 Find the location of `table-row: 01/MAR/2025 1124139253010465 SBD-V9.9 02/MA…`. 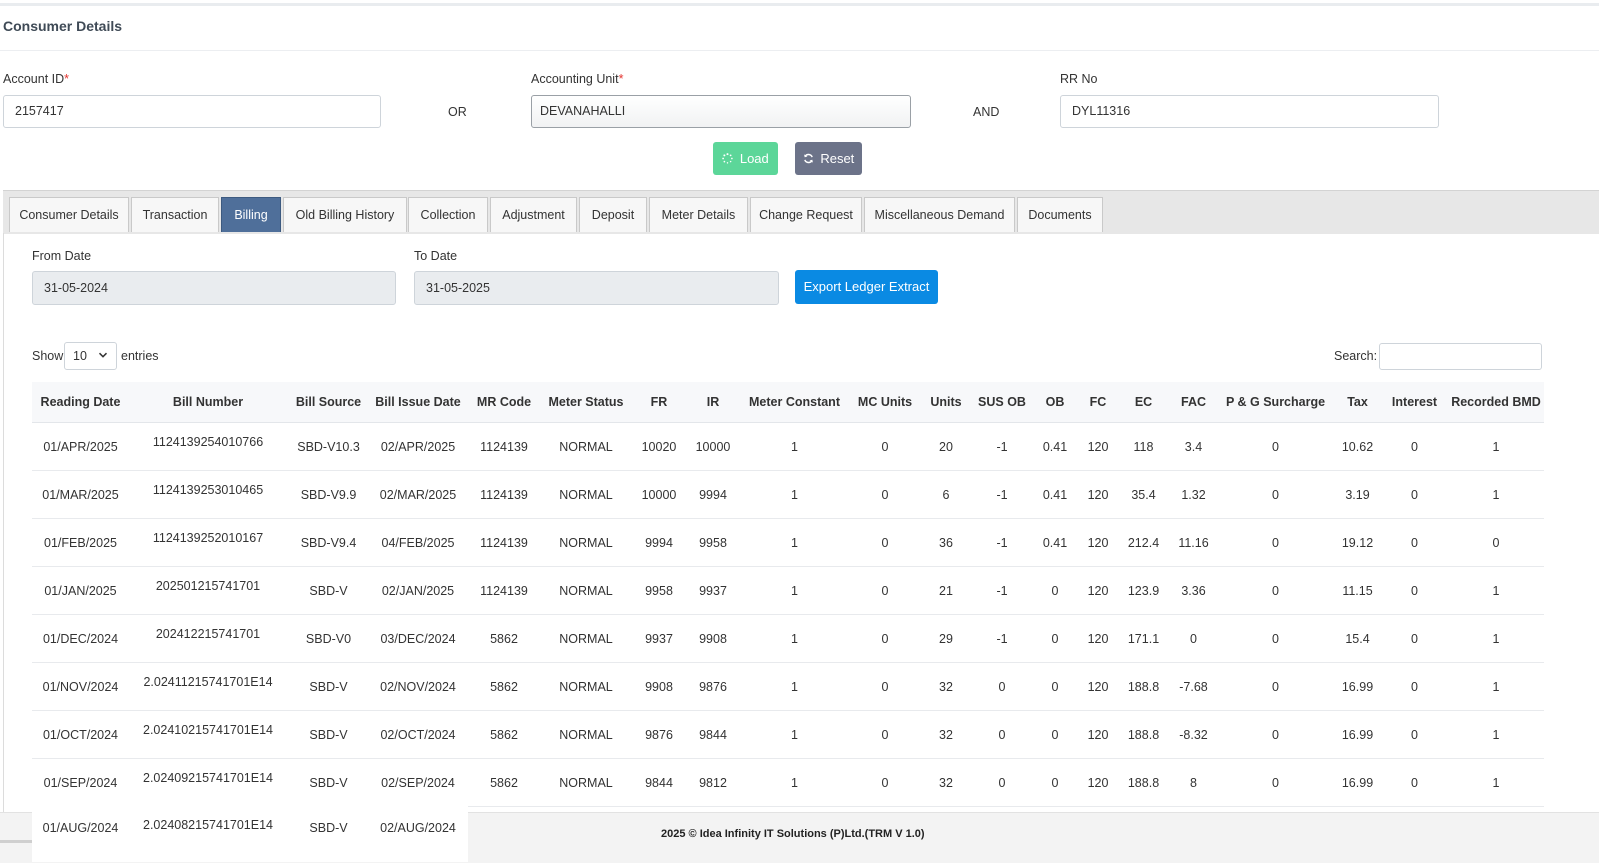

table-row: 01/MAR/2025 1124139253010465 SBD-V9.9 02/MA… is located at coordinates (788, 494).